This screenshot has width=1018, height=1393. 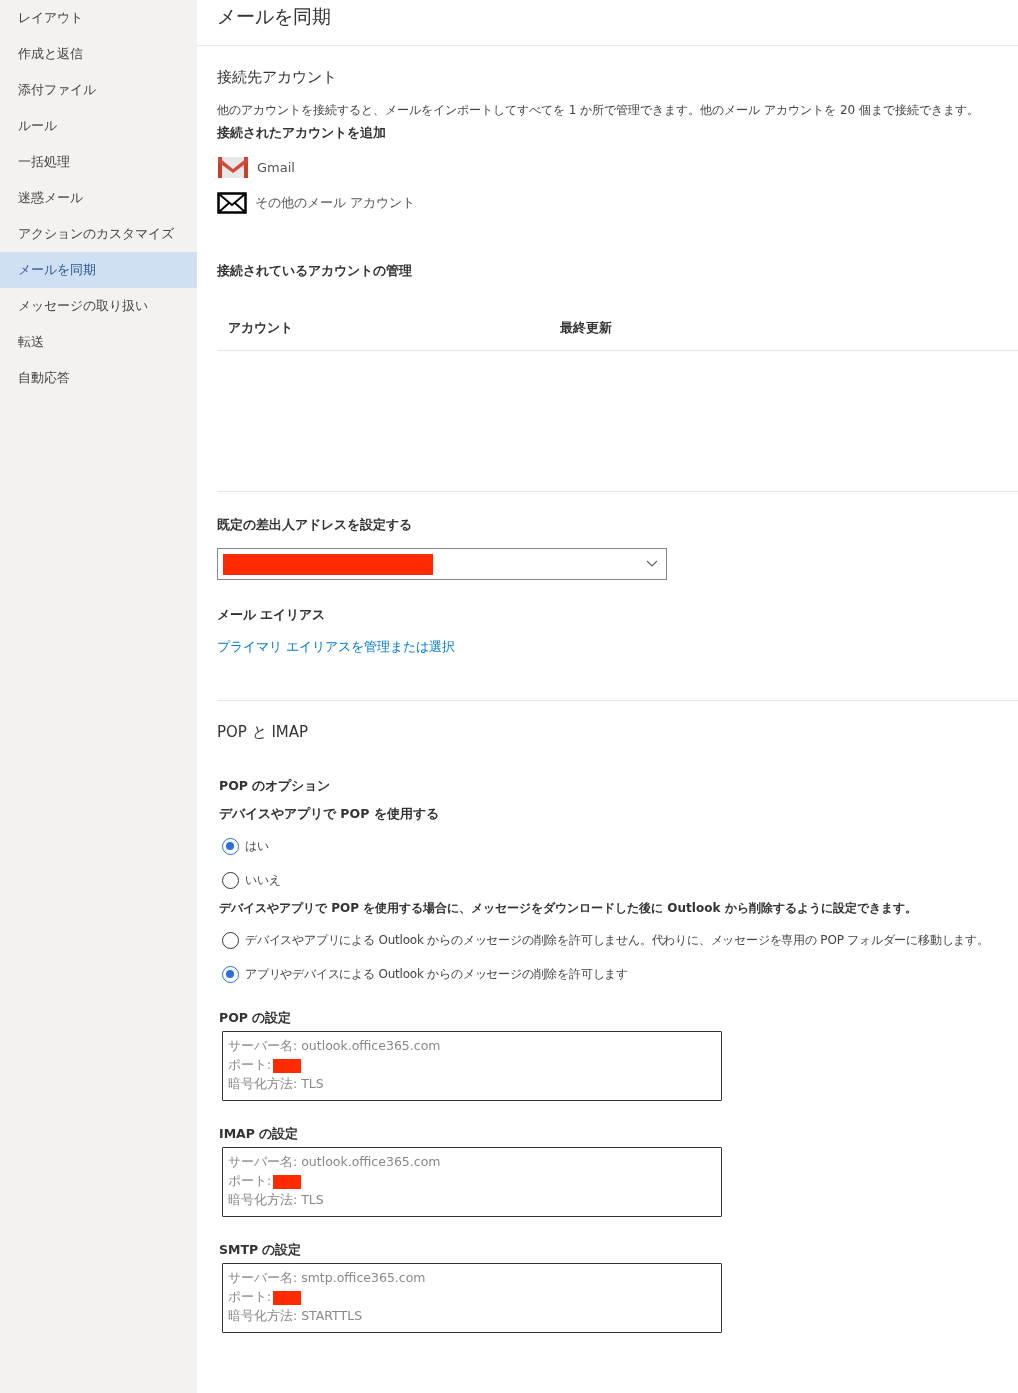 What do you see at coordinates (260, 328) in the screenshot?
I see `column-header: アカウント` at bounding box center [260, 328].